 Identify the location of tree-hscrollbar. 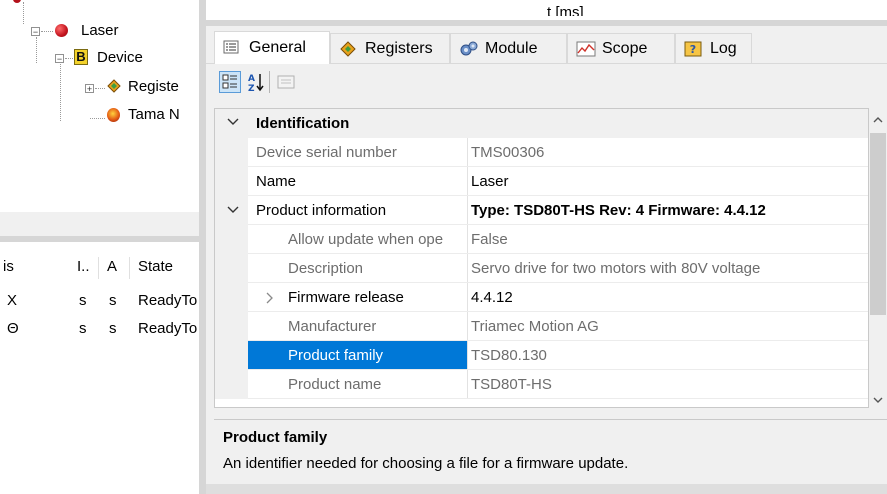
(99, 224).